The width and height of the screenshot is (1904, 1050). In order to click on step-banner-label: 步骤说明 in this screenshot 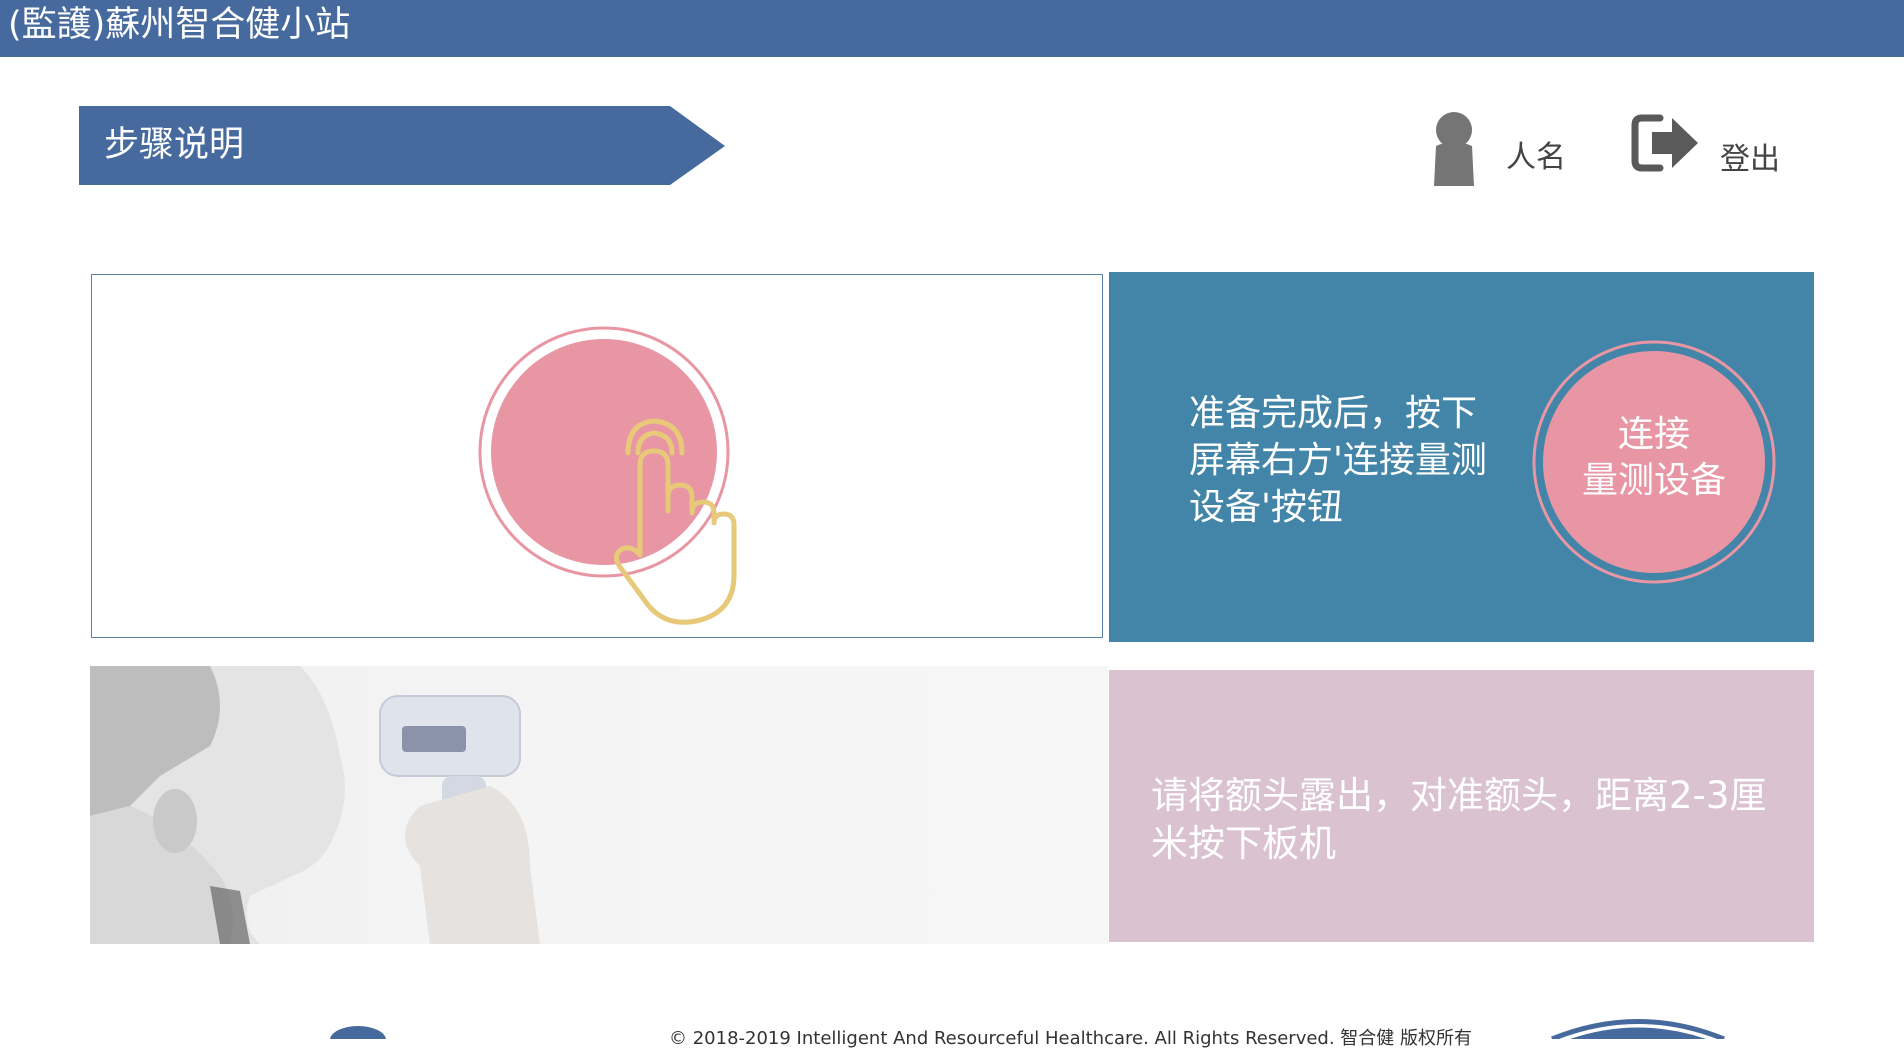, I will do `click(174, 145)`.